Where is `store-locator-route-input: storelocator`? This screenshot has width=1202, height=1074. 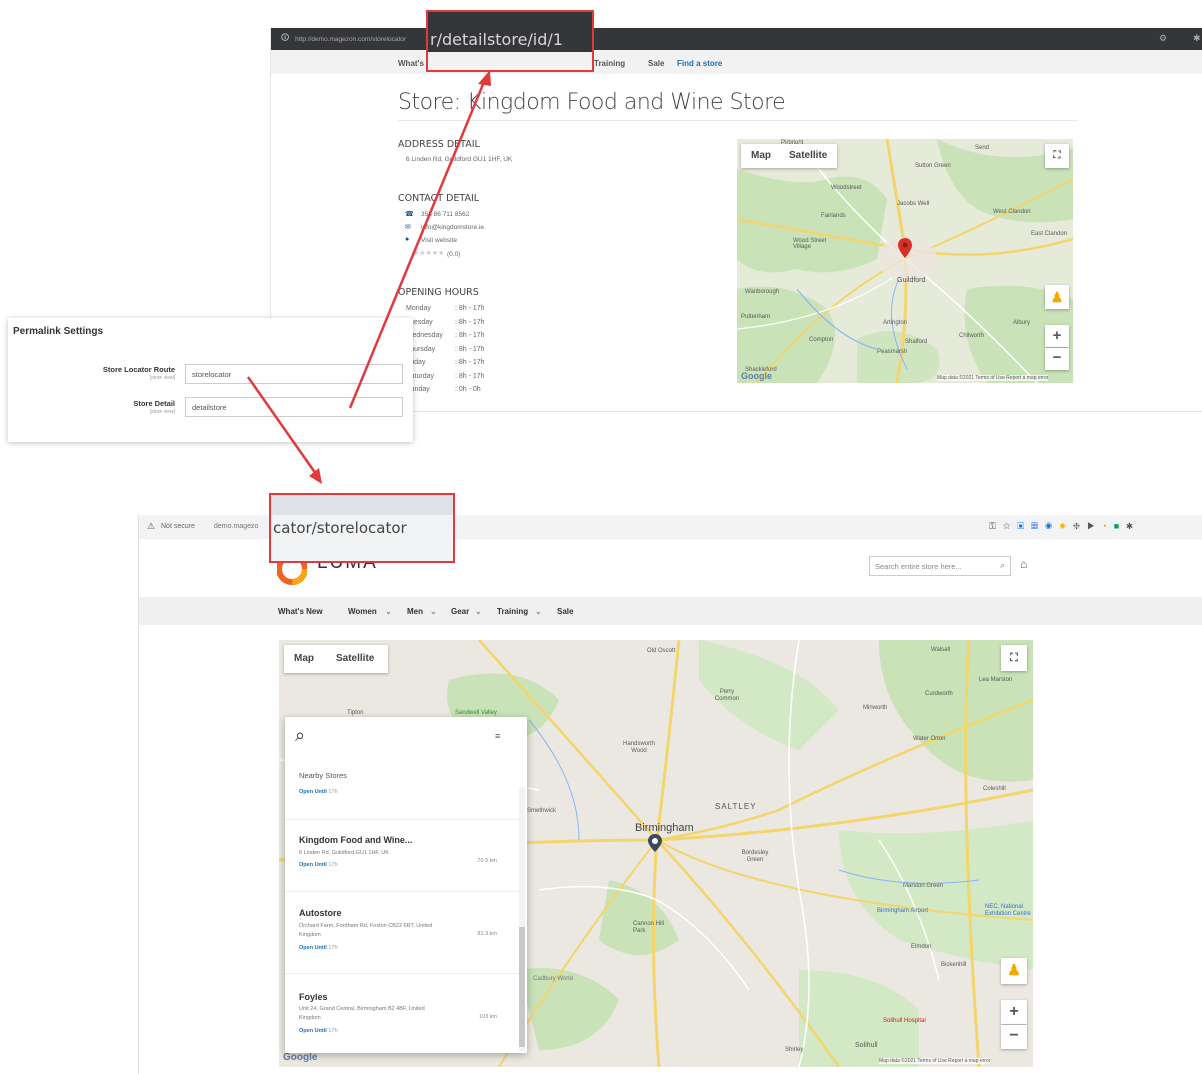 store-locator-route-input: storelocator is located at coordinates (294, 374).